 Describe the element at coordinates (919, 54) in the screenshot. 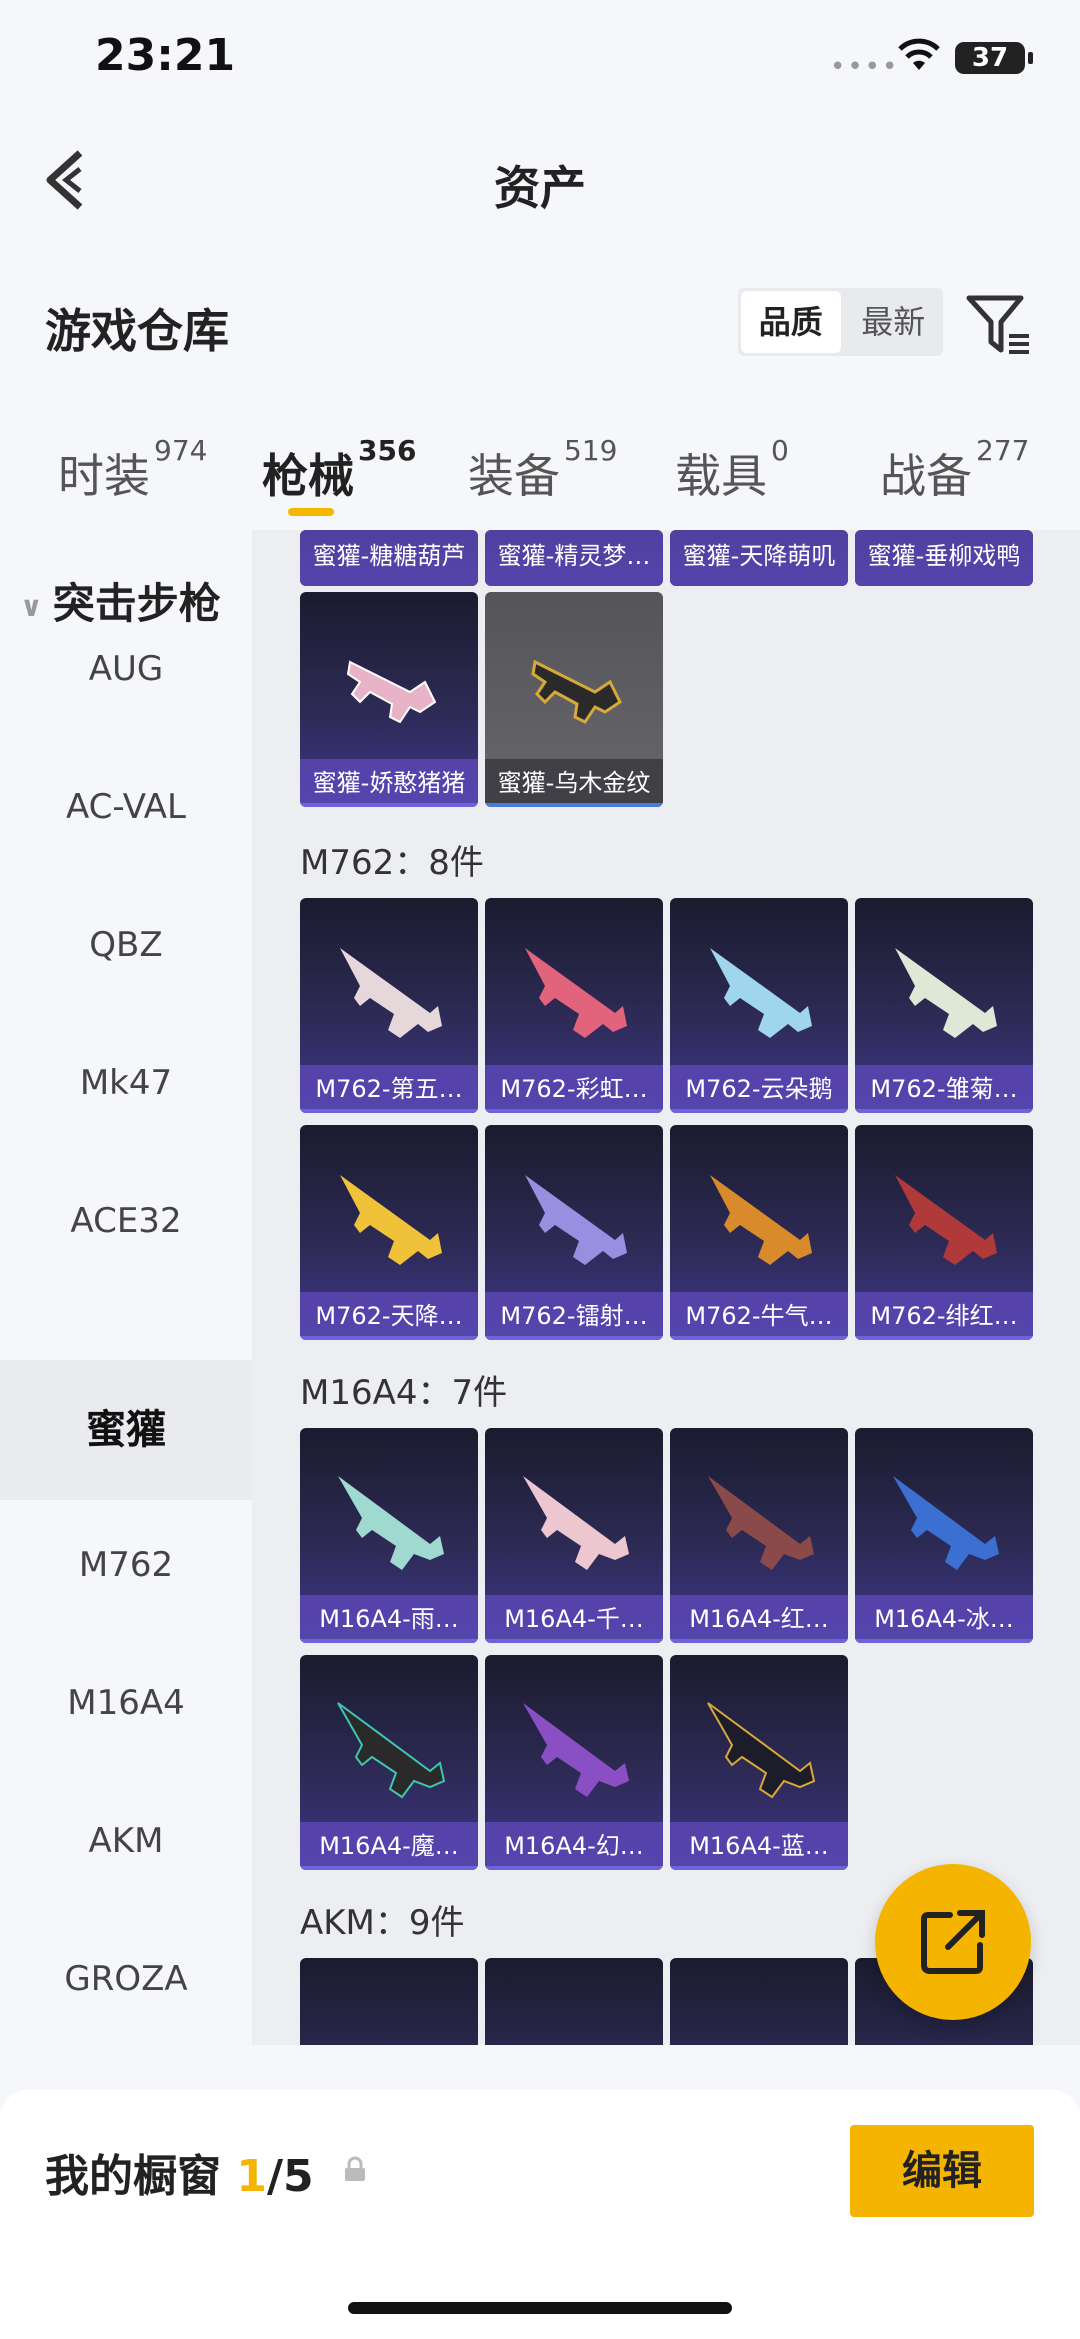

I see `wifi-icon` at that location.